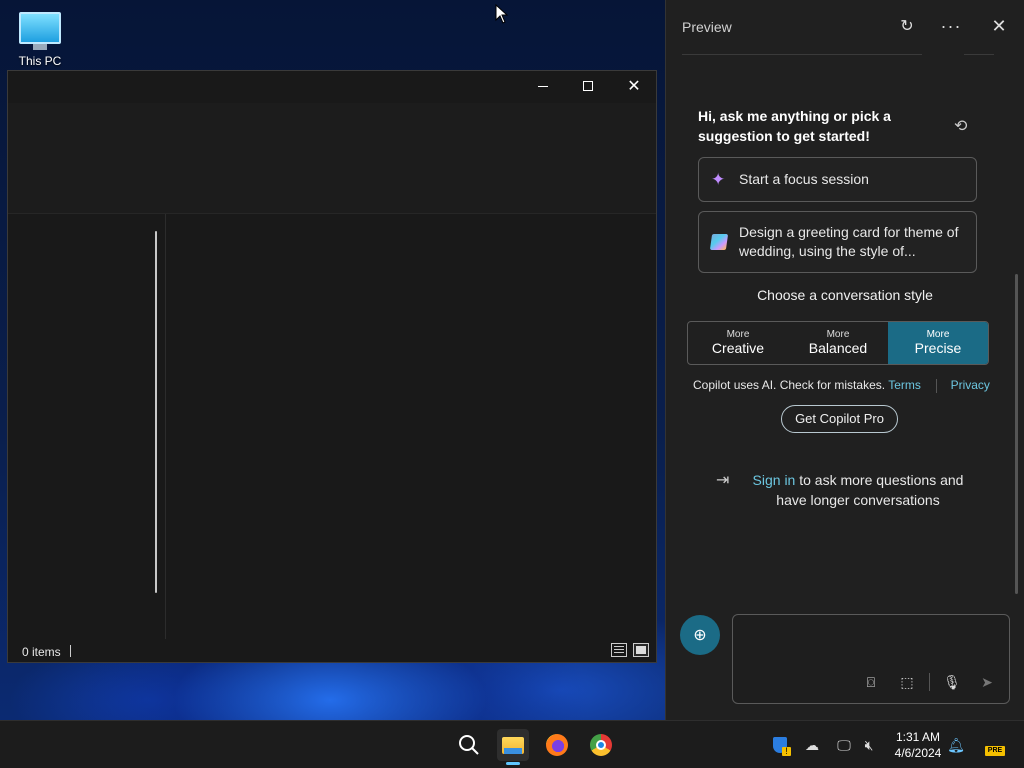 Image resolution: width=1024 pixels, height=768 pixels. What do you see at coordinates (918, 745) in the screenshot?
I see `clock: 1:31 AM 4/6/2024` at bounding box center [918, 745].